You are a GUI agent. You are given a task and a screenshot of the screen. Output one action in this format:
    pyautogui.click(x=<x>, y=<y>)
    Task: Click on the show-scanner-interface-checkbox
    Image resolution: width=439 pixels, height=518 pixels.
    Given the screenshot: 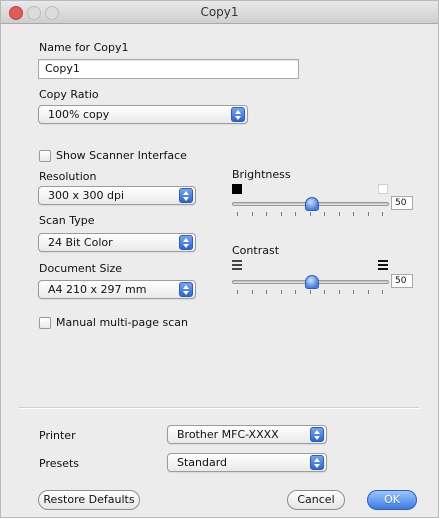 What is the action you would take?
    pyautogui.click(x=45, y=156)
    